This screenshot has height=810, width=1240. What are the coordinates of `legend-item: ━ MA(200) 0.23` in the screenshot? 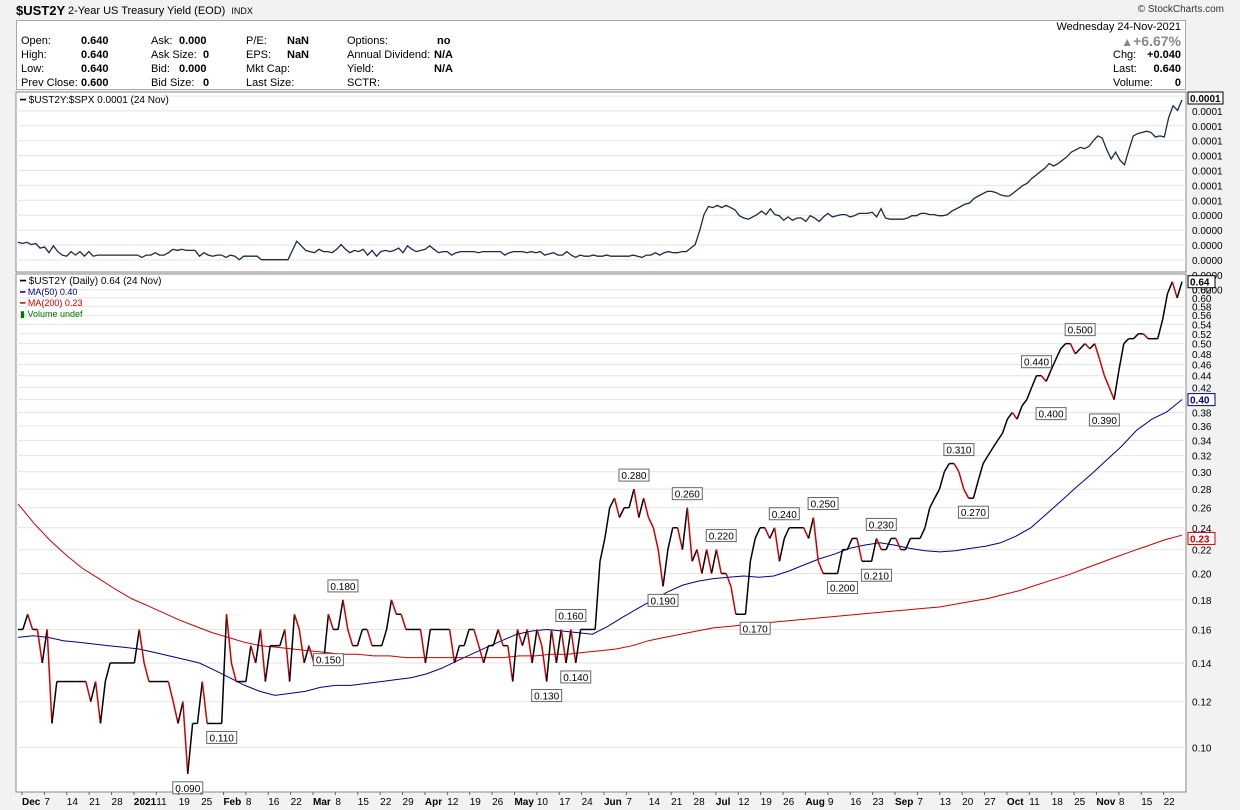 It's located at (50, 303).